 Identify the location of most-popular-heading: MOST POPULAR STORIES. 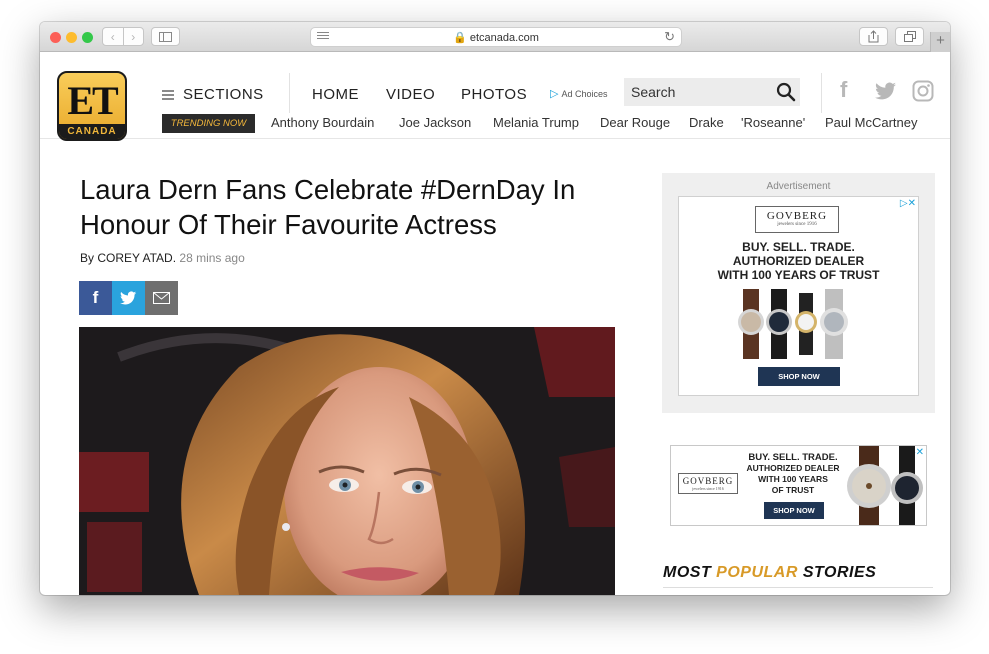
(769, 573).